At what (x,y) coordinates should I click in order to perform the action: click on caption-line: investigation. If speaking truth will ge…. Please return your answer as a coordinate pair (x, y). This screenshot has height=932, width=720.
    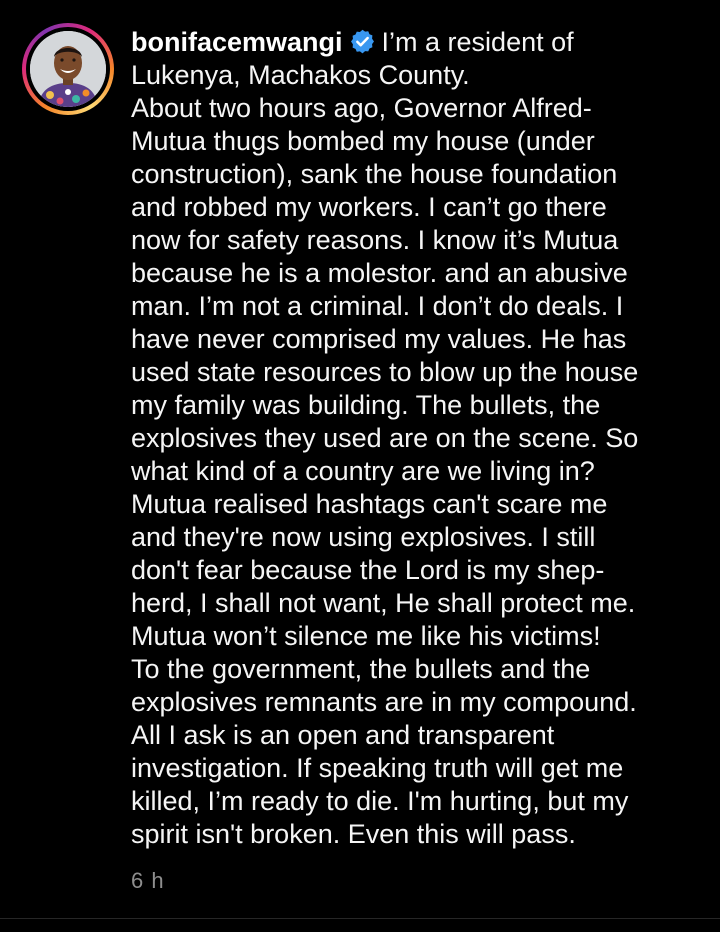
    Looking at the image, I should click on (377, 768).